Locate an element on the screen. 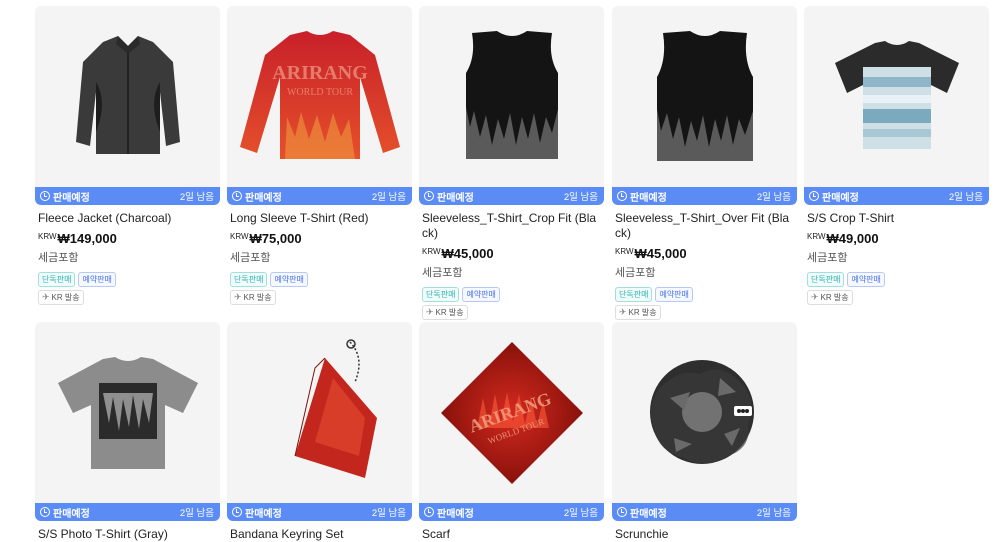  product-card: 판매예정 2일 남음 S/S Photo T-Shirt (Gray) is located at coordinates (127, 432).